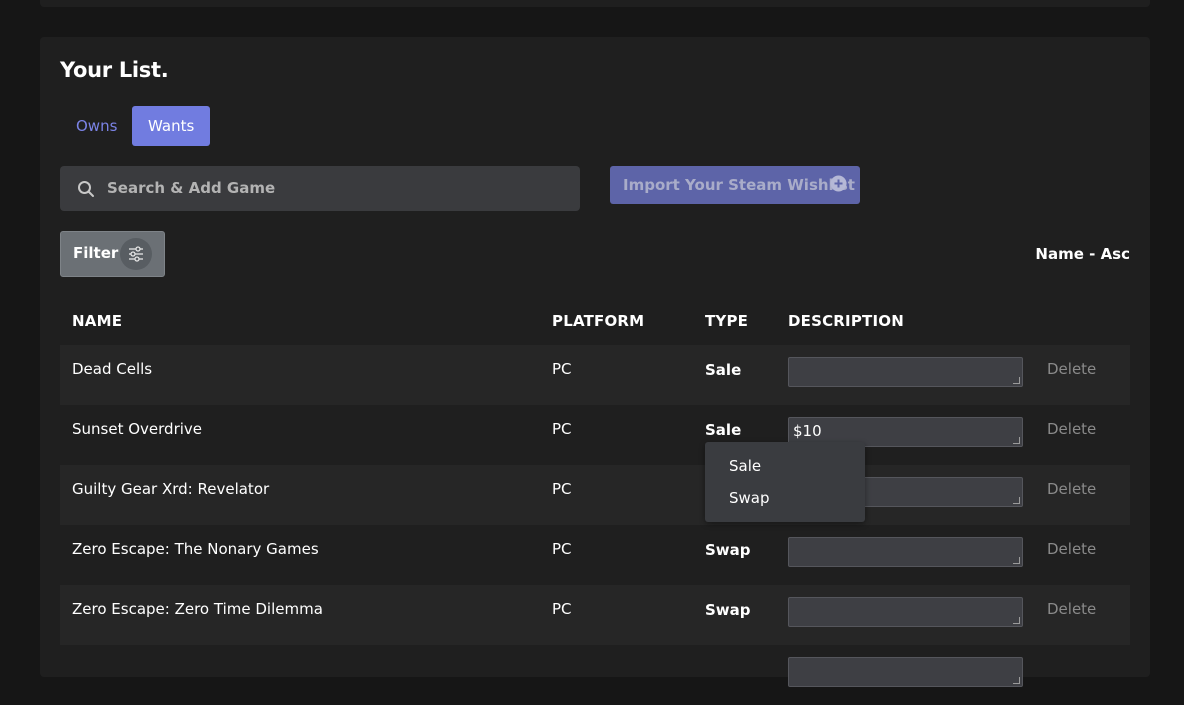  Describe the element at coordinates (785, 482) in the screenshot. I see `type-dropdown-menu: Sale Swap` at that location.